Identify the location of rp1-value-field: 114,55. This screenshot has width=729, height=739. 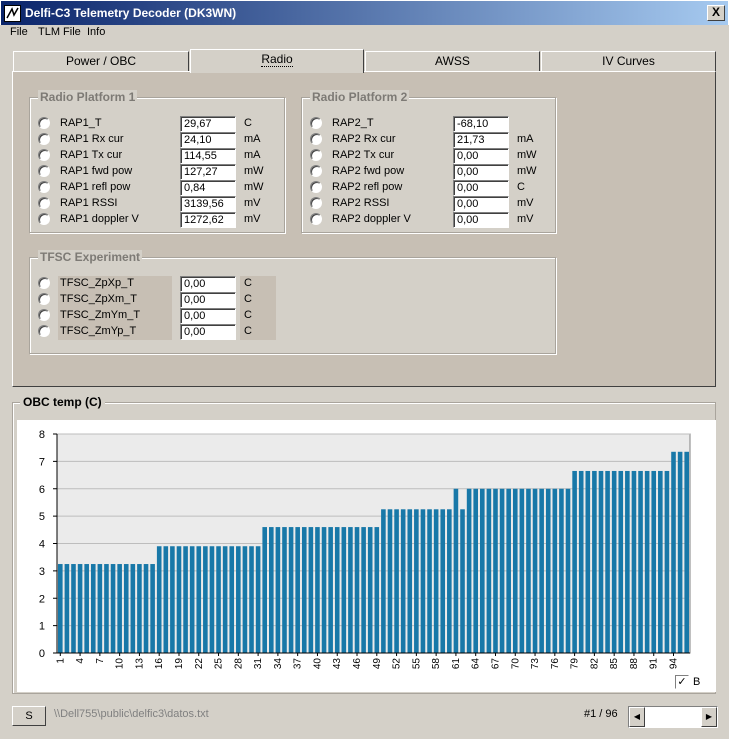
(208, 156).